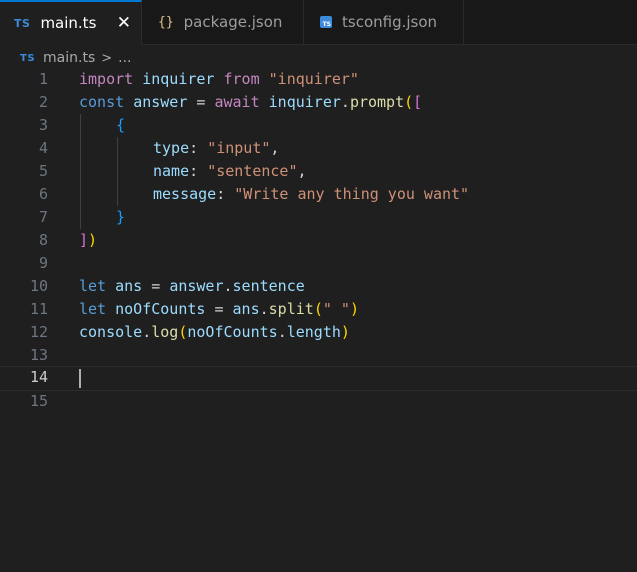 The height and width of the screenshot is (572, 637). What do you see at coordinates (43, 194) in the screenshot?
I see `line-number: 6` at bounding box center [43, 194].